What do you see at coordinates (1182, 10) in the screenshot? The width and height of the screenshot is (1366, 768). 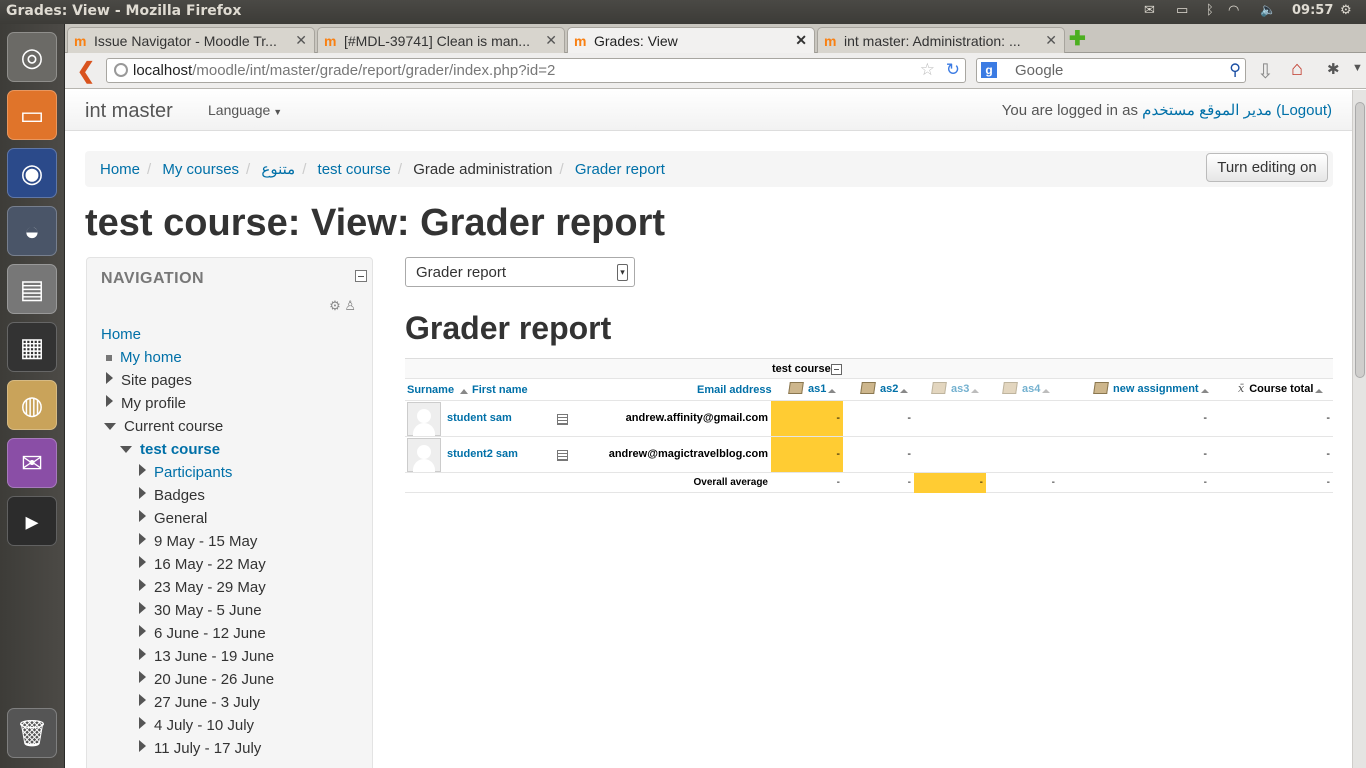 I see `battery-icon: ▭` at bounding box center [1182, 10].